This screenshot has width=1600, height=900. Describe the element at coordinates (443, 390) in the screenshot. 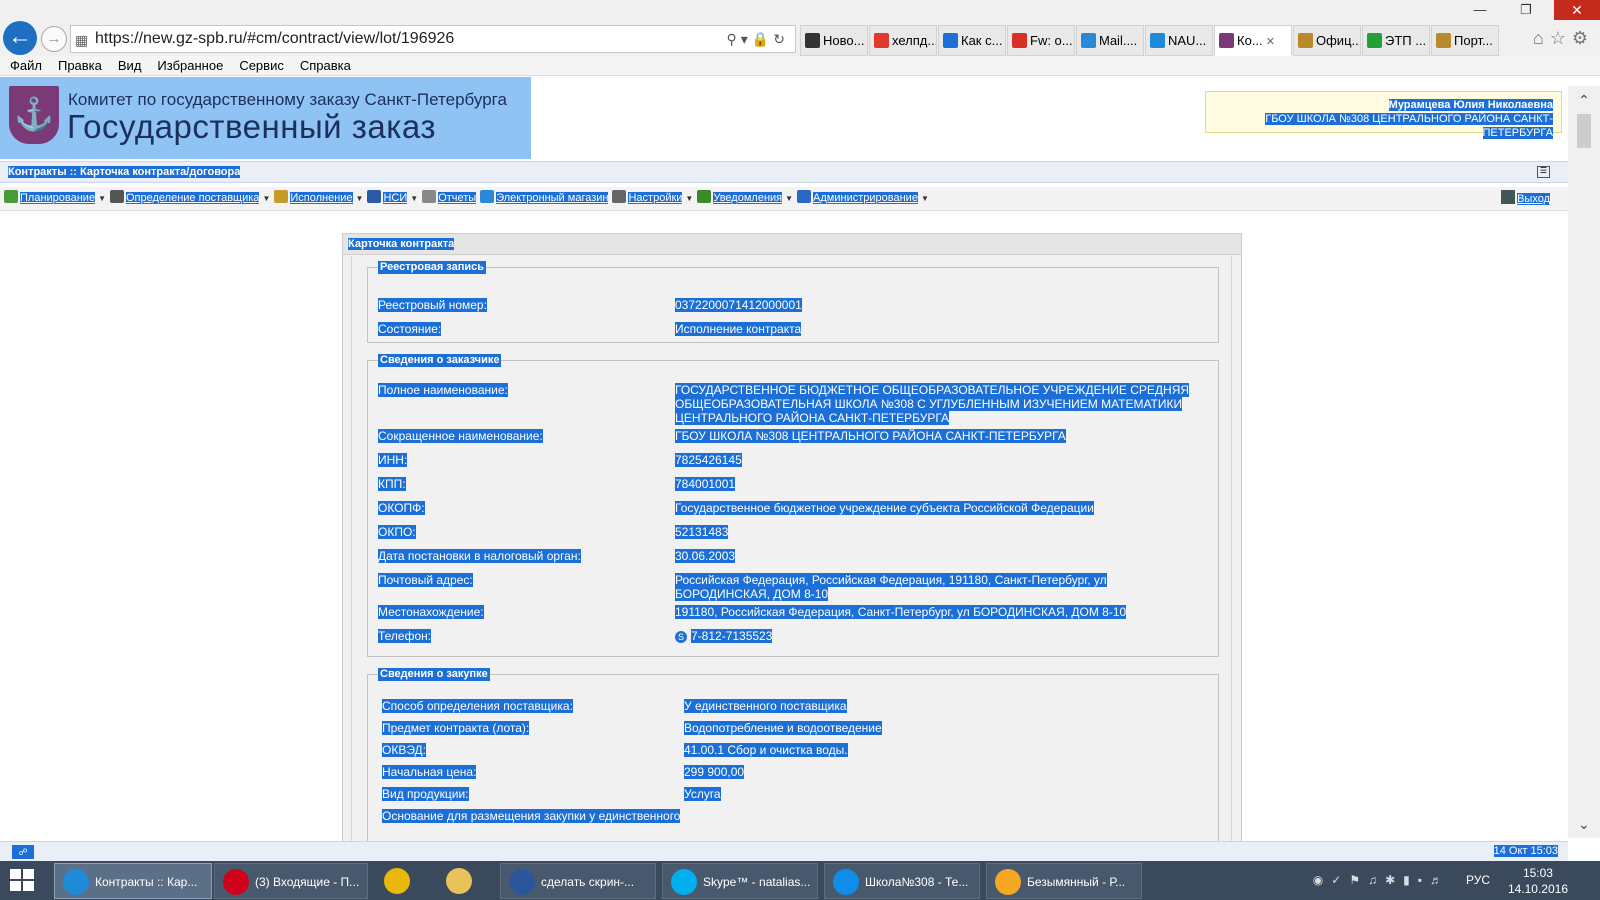

I see `field-label: Полное наименование:` at that location.